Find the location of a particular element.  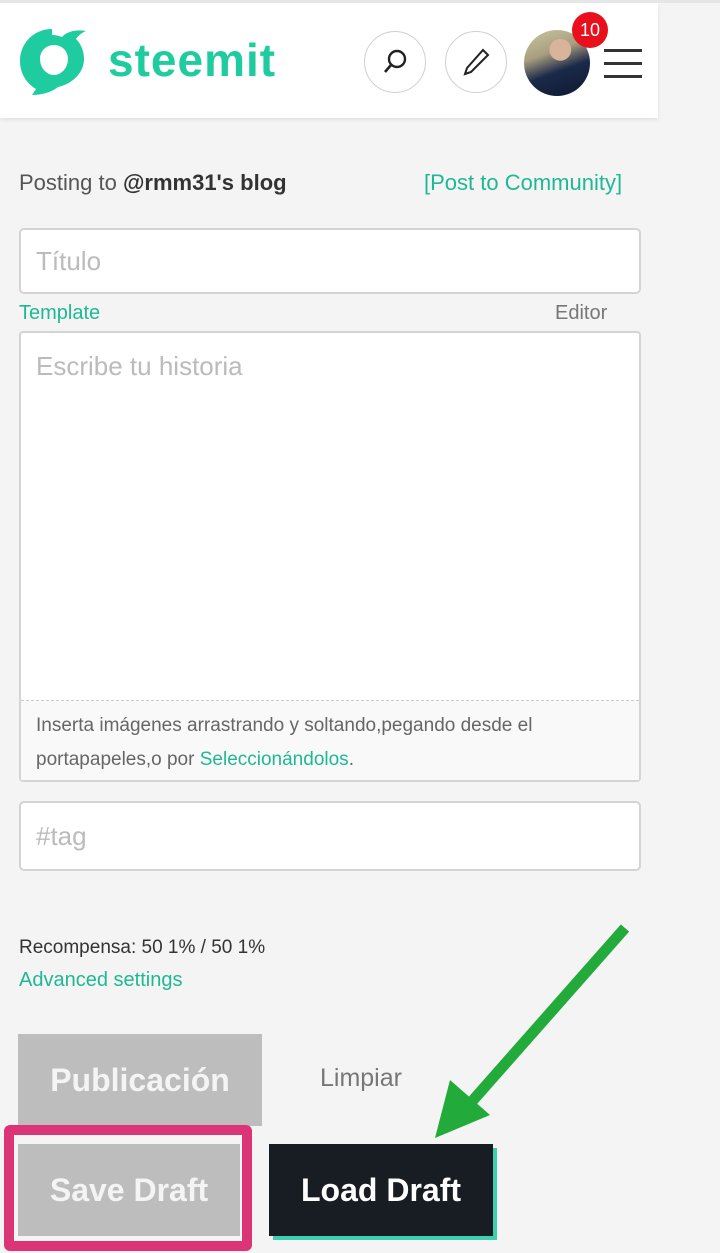

pencil-icon is located at coordinates (476, 62).